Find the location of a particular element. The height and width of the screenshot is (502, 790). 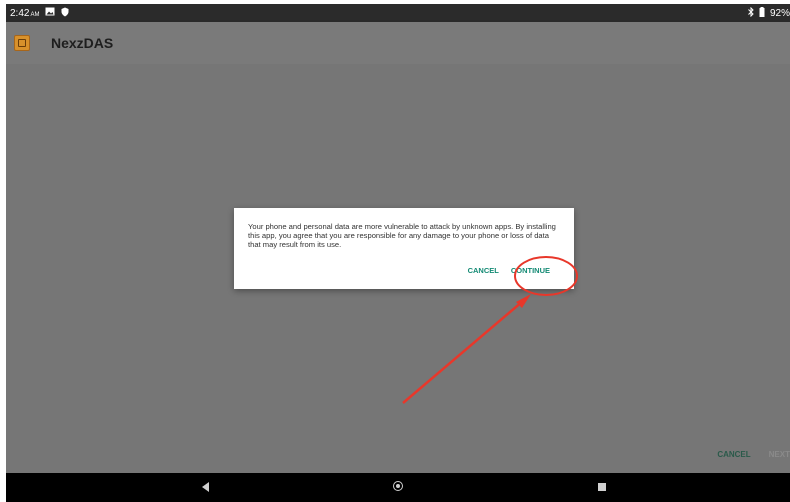

app-title: NexzDAS is located at coordinates (82, 43).